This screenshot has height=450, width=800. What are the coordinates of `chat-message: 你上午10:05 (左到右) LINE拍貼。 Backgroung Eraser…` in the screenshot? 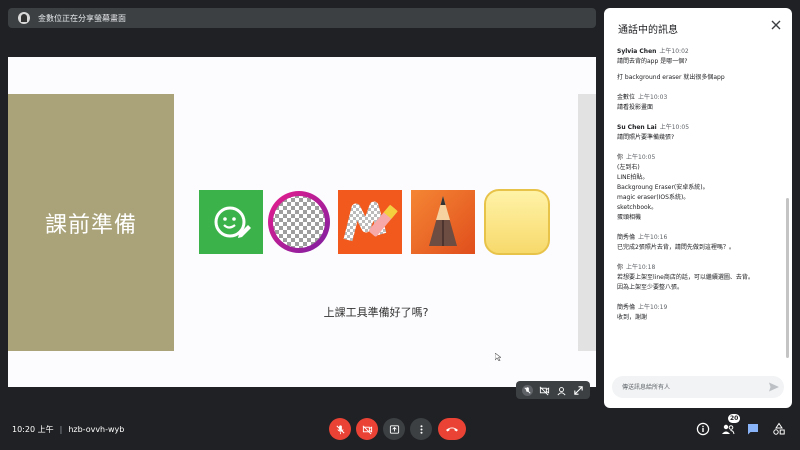 It's located at (697, 187).